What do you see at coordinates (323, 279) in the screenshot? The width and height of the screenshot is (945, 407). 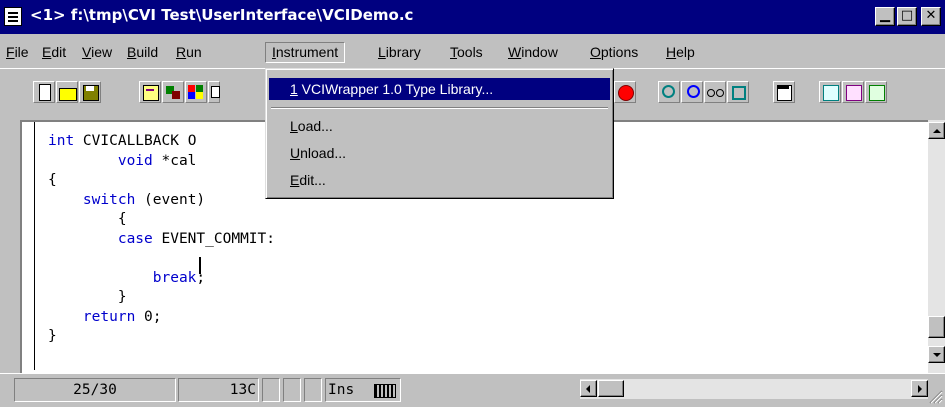 I see `code-line: break;` at bounding box center [323, 279].